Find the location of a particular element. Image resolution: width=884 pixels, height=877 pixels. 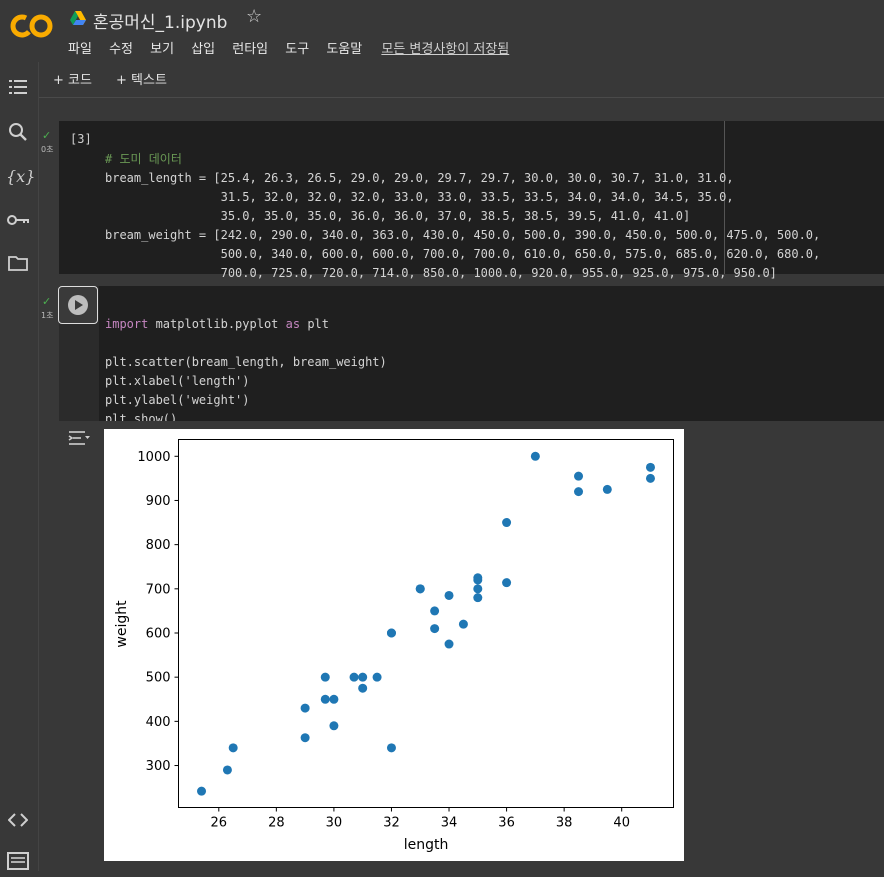

add-code-button: + 코드 is located at coordinates (72, 78).